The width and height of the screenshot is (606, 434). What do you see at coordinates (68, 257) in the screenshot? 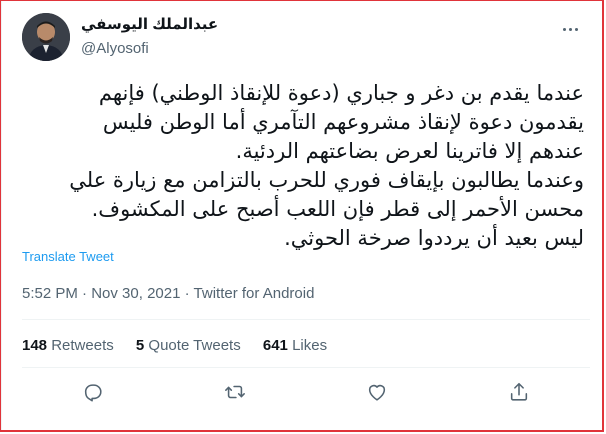
I see `translate-tweet-link: Translate Tweet` at bounding box center [68, 257].